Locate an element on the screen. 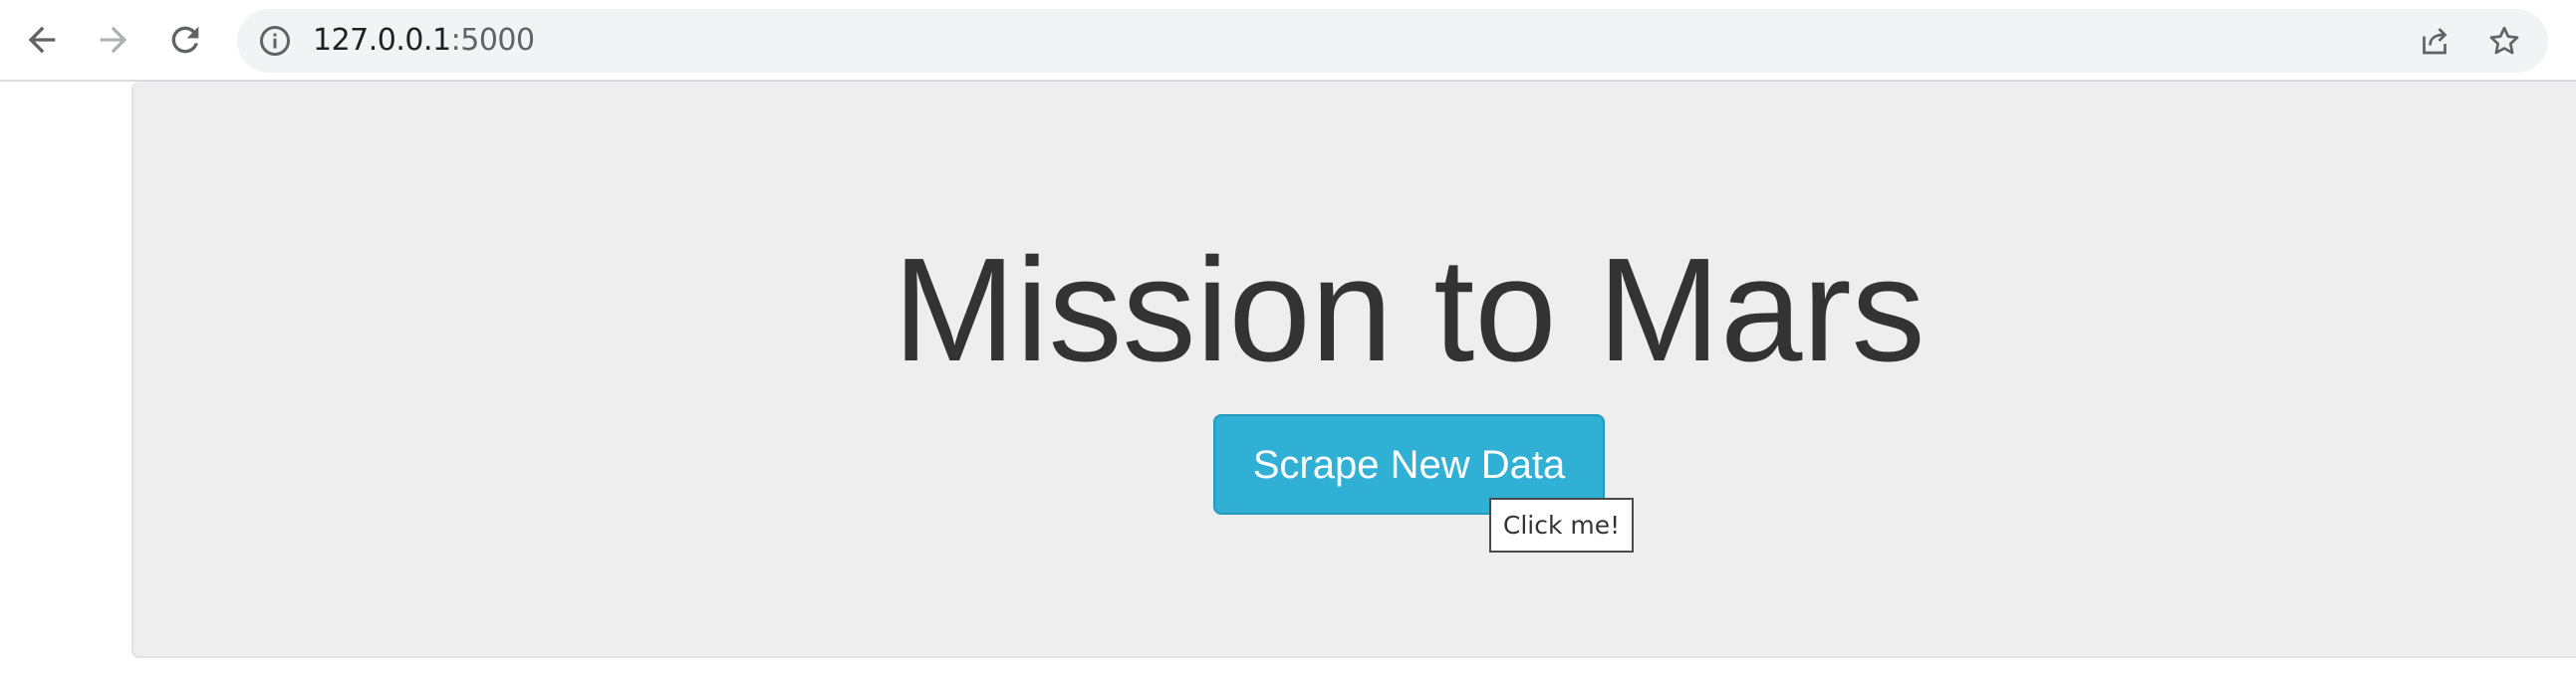  url-text: 127.0.0.1:5000 is located at coordinates (424, 41).